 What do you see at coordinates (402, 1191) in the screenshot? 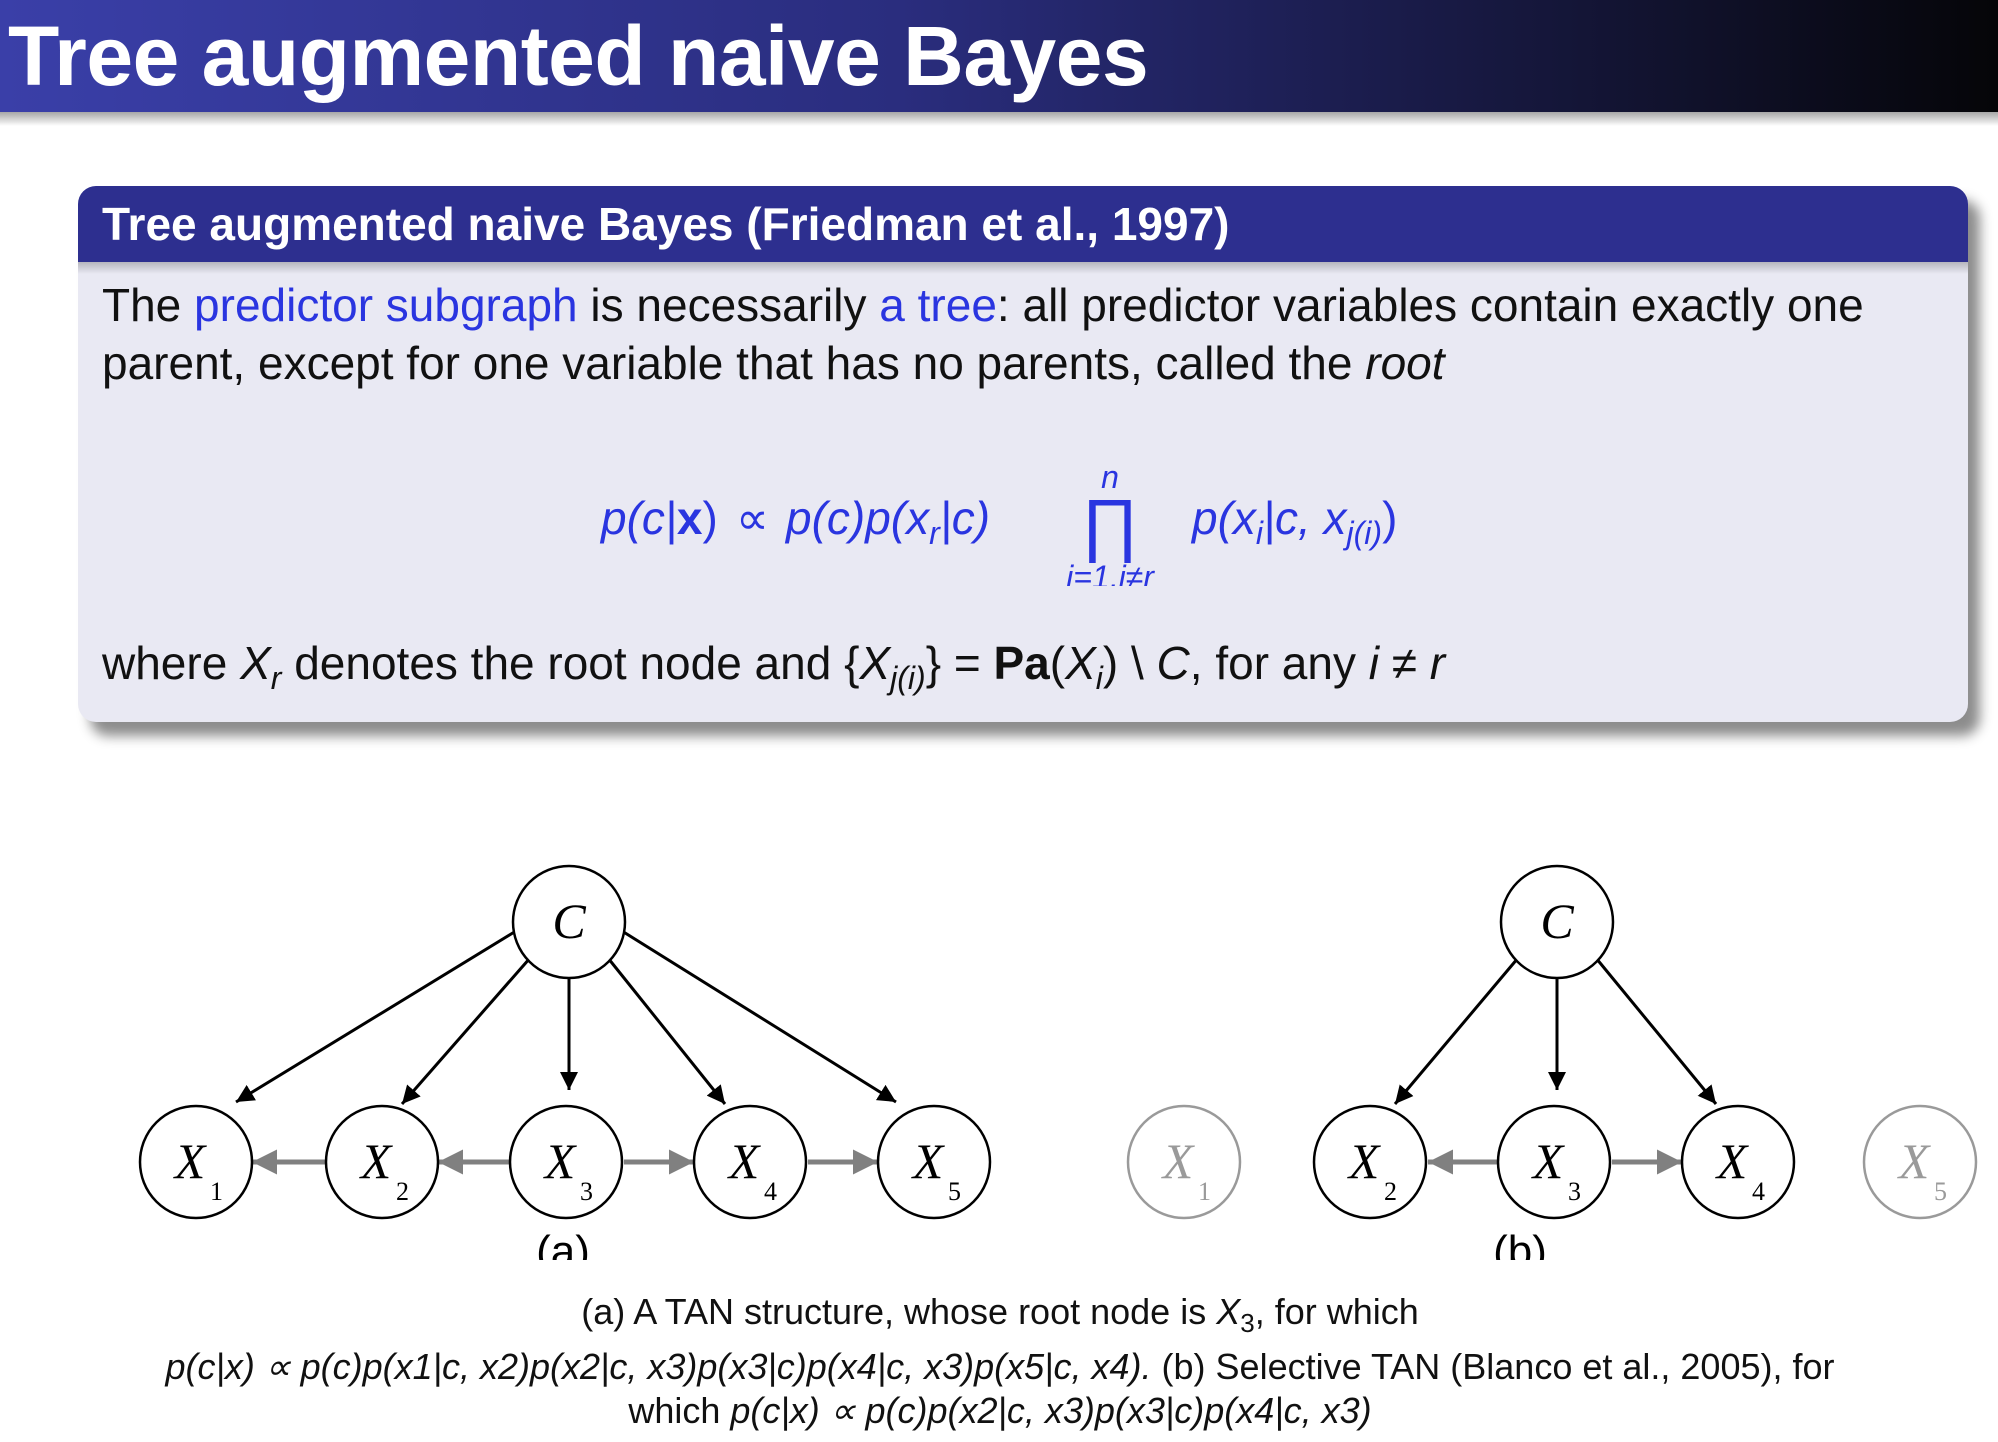
I see `node-a-x2-sub: 2` at bounding box center [402, 1191].